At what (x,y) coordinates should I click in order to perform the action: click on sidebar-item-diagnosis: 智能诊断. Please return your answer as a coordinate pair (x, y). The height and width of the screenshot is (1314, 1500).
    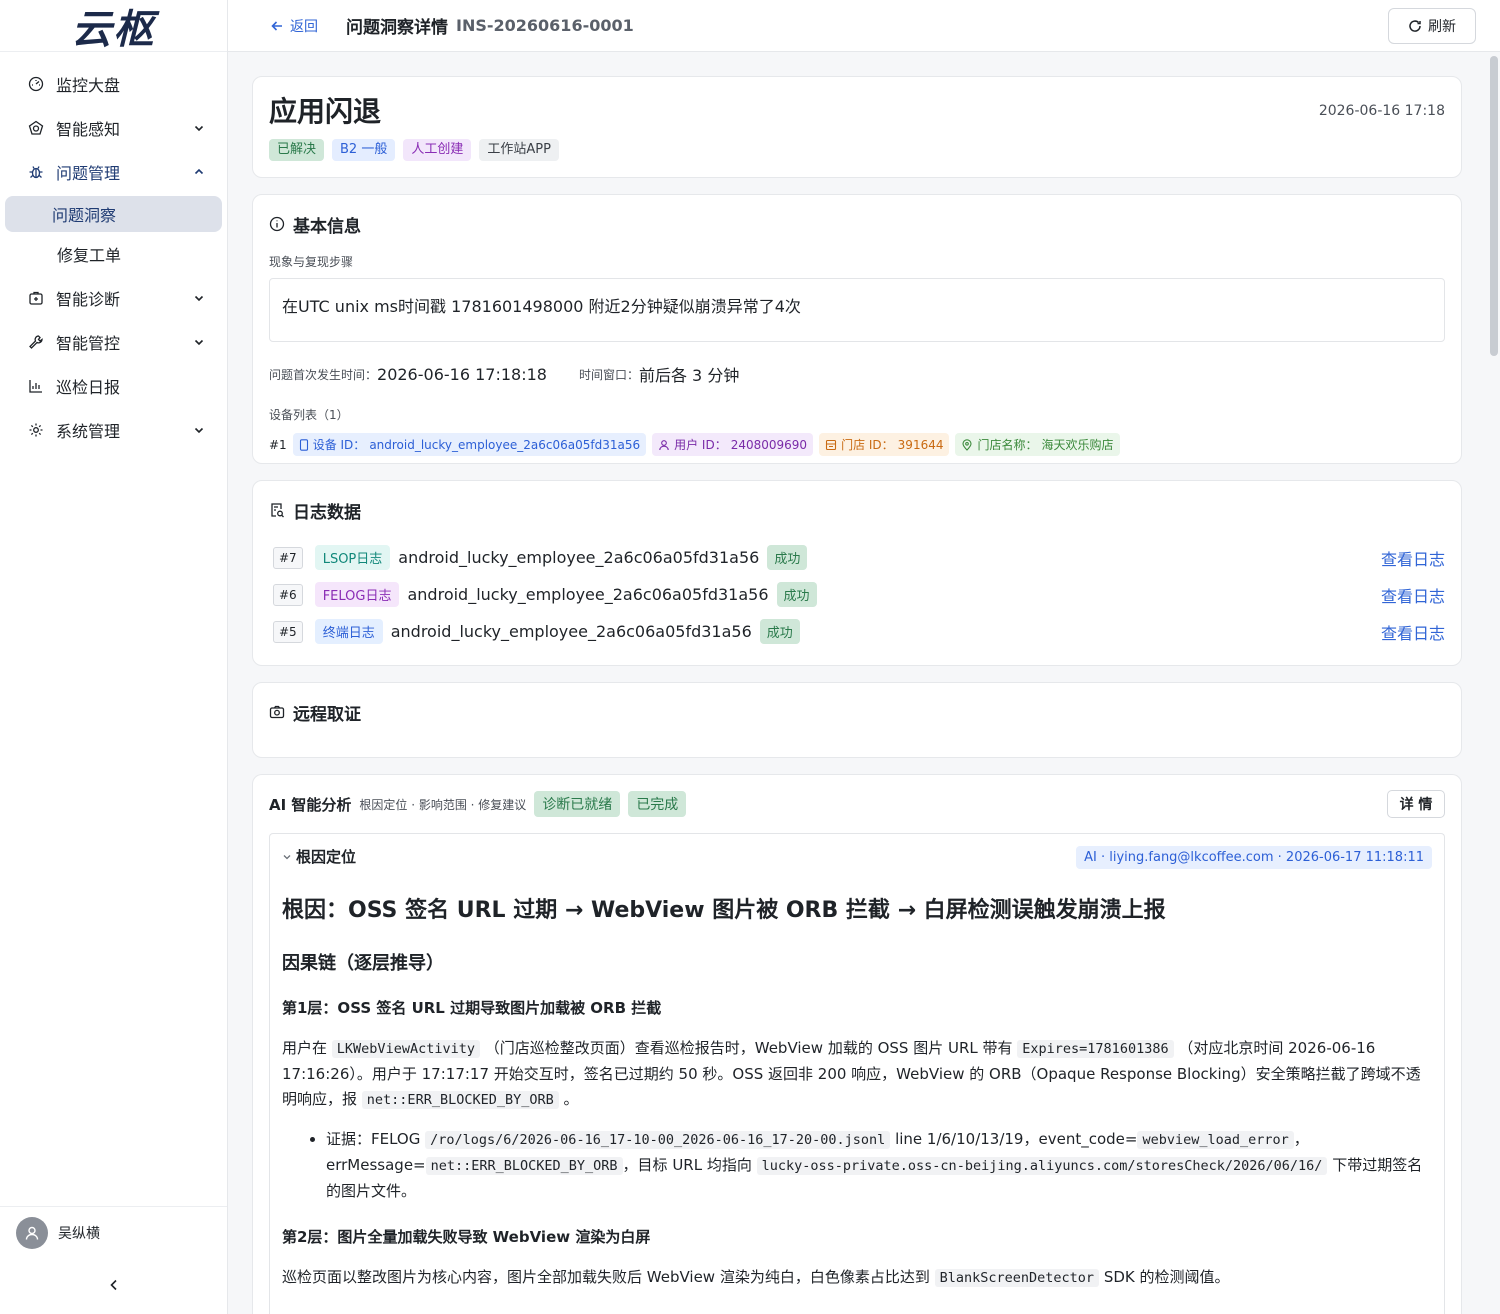
    Looking at the image, I should click on (113, 298).